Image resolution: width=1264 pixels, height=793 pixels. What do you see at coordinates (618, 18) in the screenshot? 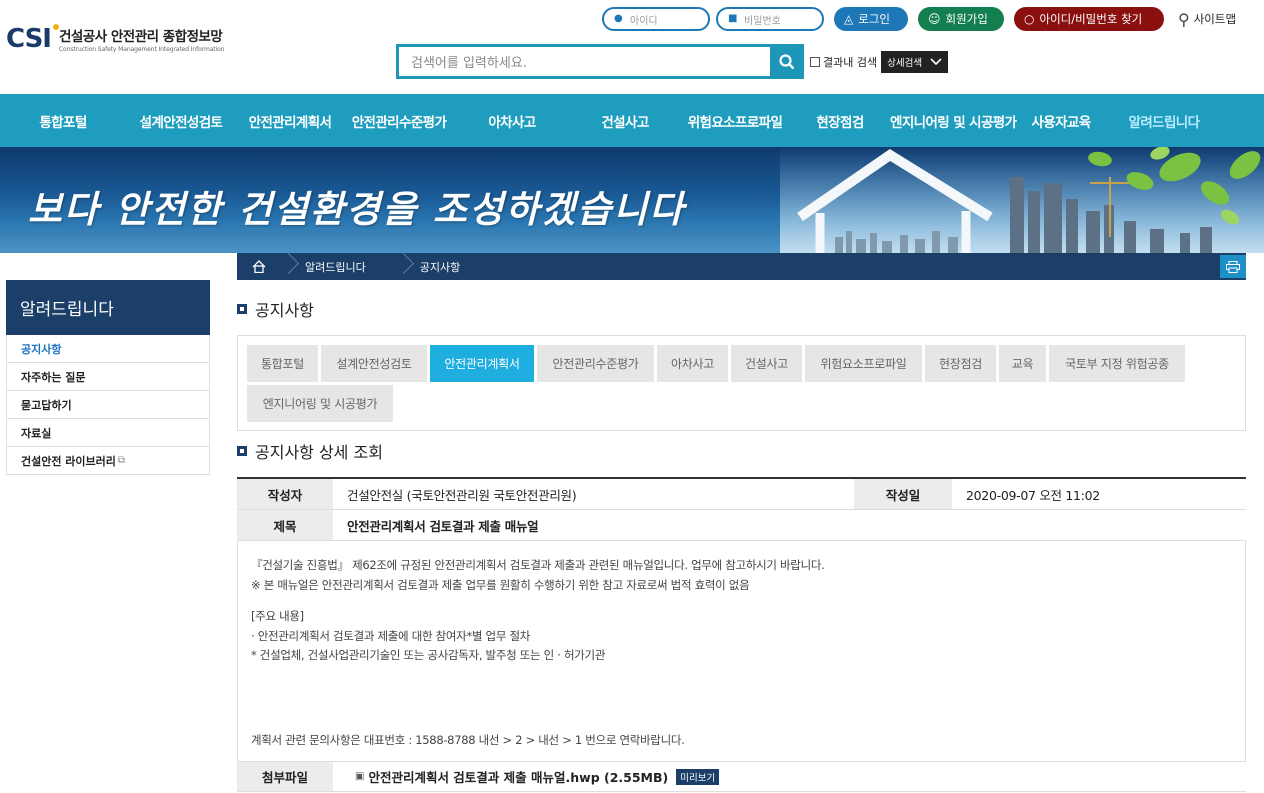
I see `user-icon: ●` at bounding box center [618, 18].